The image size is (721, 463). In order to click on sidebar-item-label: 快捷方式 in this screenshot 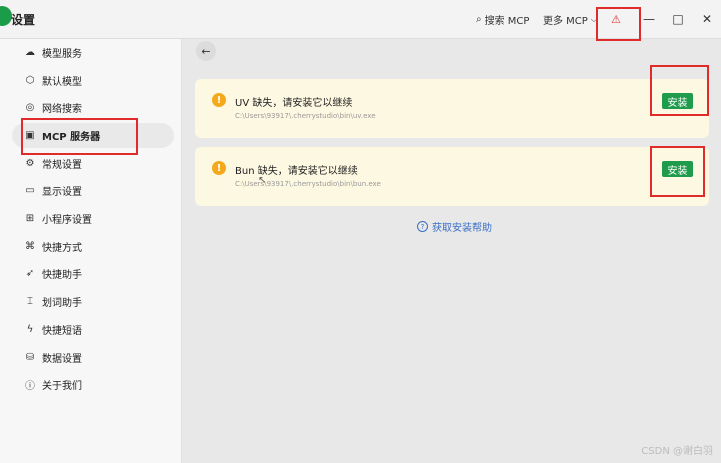, I will do `click(62, 248)`.